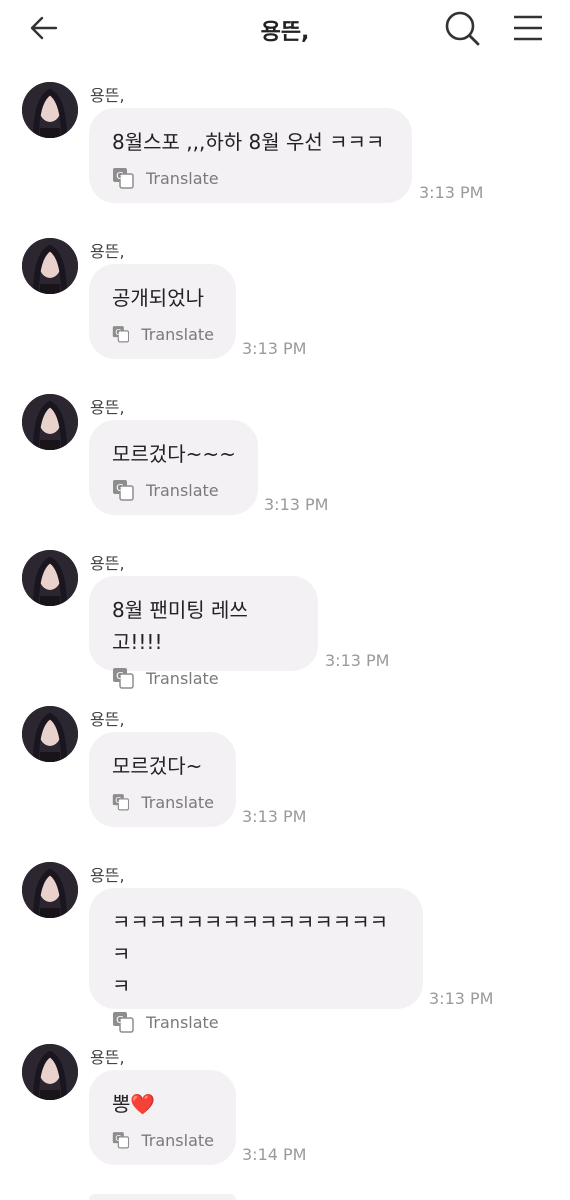 Image resolution: width=570 pixels, height=1200 pixels. What do you see at coordinates (528, 29) in the screenshot?
I see `hamburger-menu-icon` at bounding box center [528, 29].